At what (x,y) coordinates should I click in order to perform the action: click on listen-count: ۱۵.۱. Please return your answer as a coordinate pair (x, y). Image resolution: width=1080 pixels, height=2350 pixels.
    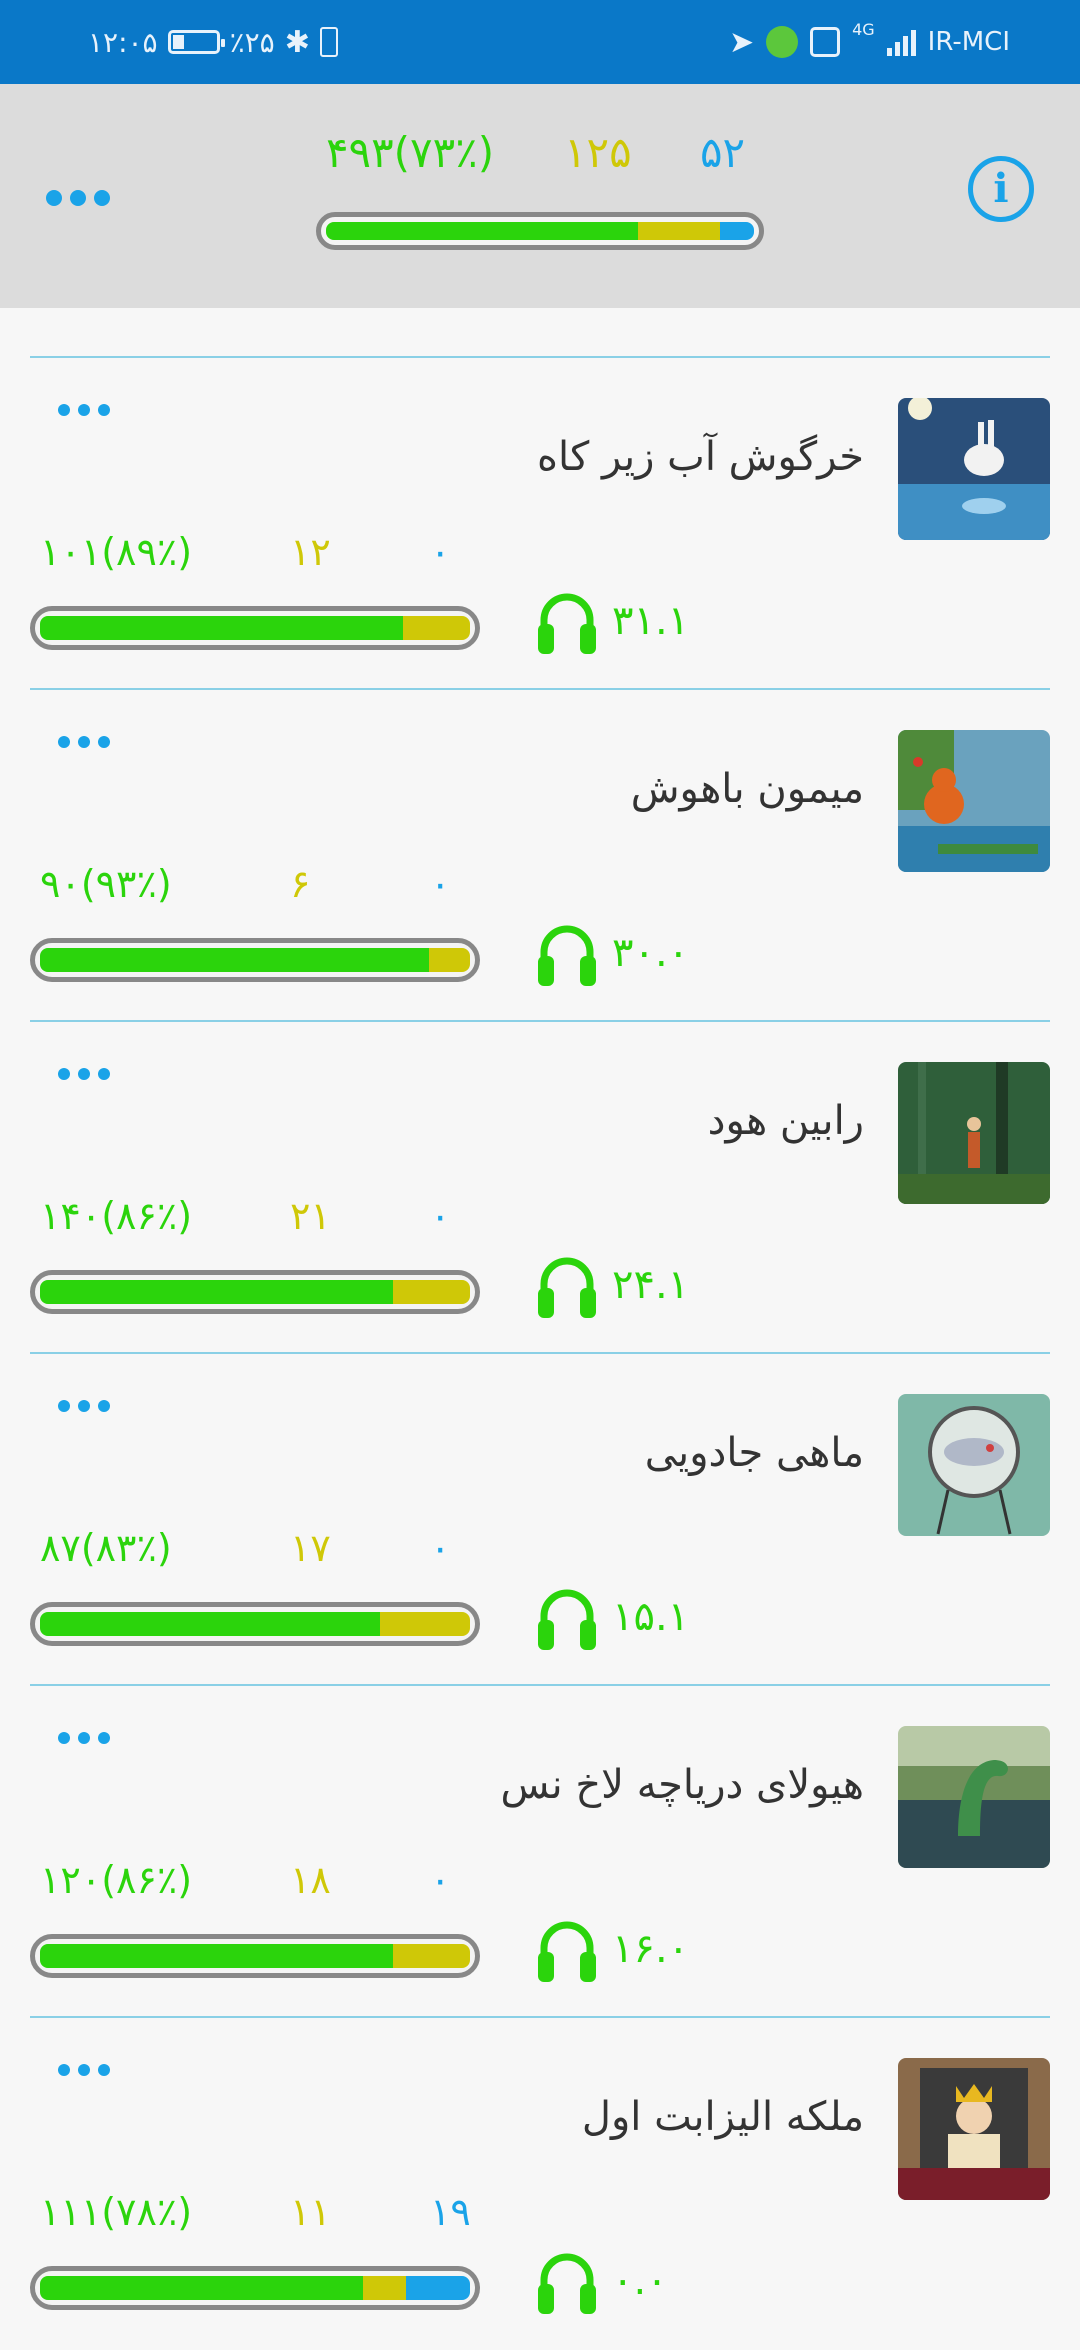
    Looking at the image, I should click on (612, 1617).